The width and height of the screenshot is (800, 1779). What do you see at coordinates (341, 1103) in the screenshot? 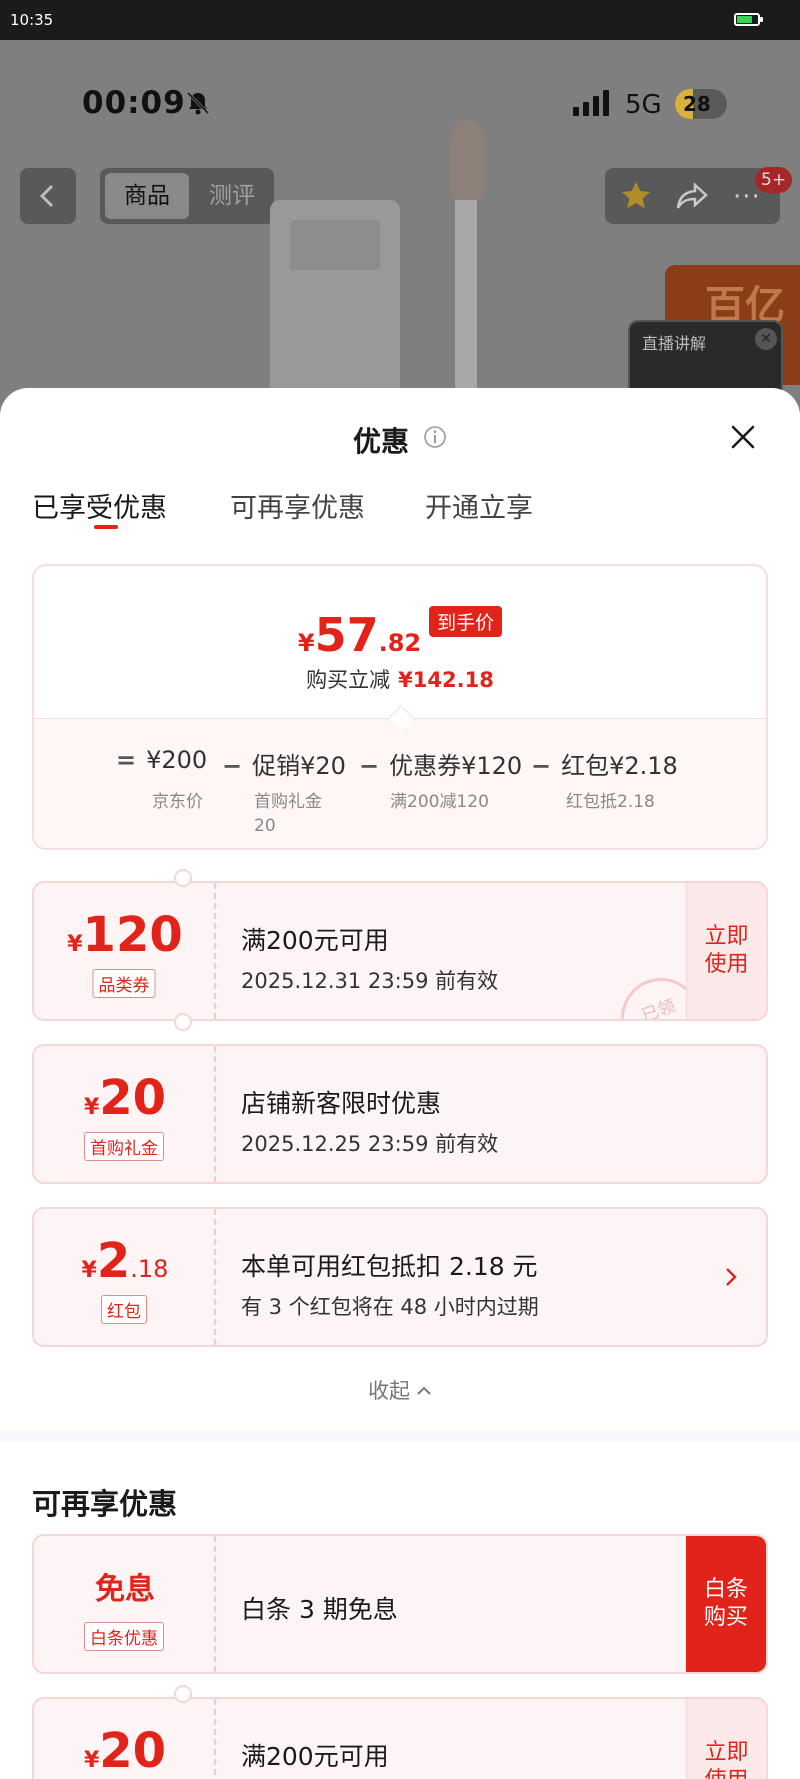
I see `coupon-title: 店铺新客限时优惠` at bounding box center [341, 1103].